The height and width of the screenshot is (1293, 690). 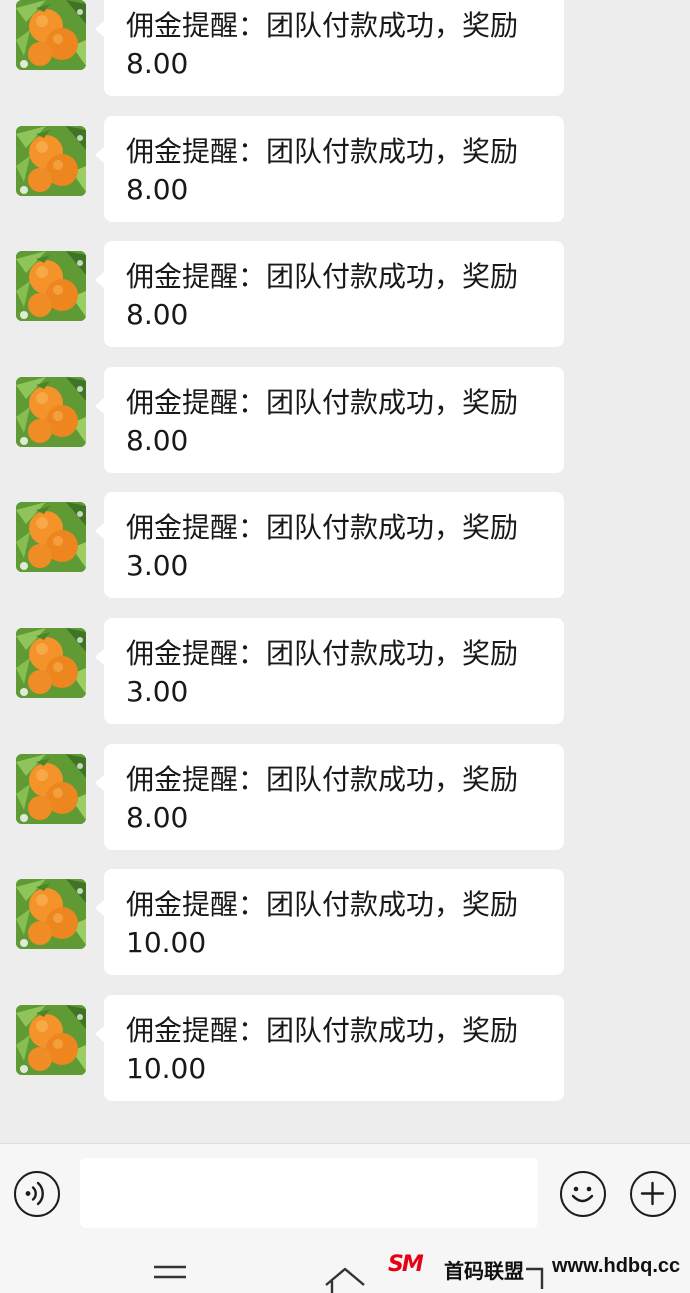 I want to click on input-bar, so click(x=345, y=1193).